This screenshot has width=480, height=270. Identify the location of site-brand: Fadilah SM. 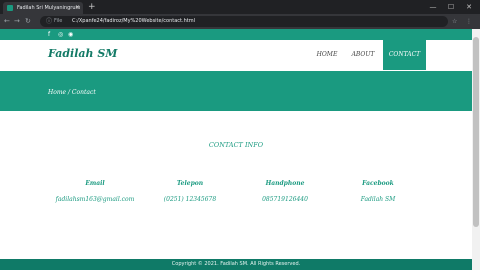
(82, 53).